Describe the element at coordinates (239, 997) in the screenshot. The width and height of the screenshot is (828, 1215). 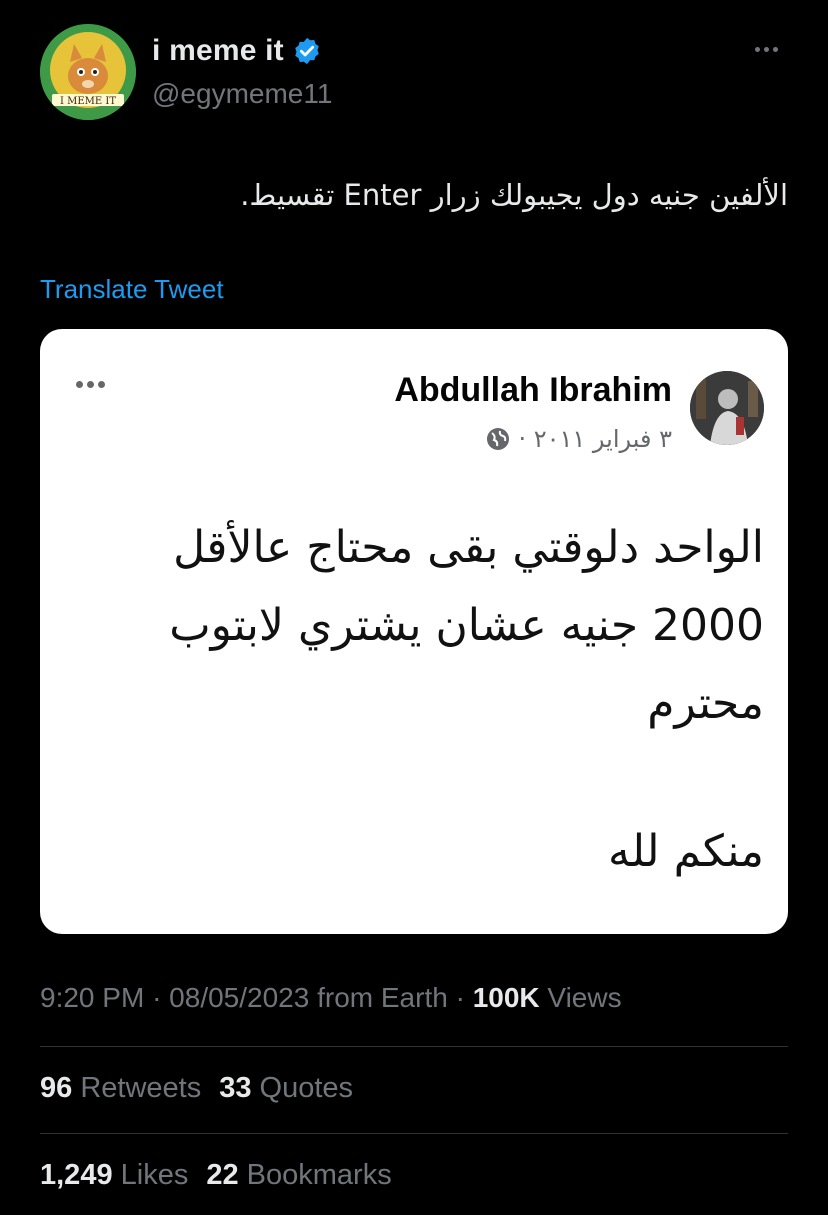
I see `tweet-date: 08/05/2023` at that location.